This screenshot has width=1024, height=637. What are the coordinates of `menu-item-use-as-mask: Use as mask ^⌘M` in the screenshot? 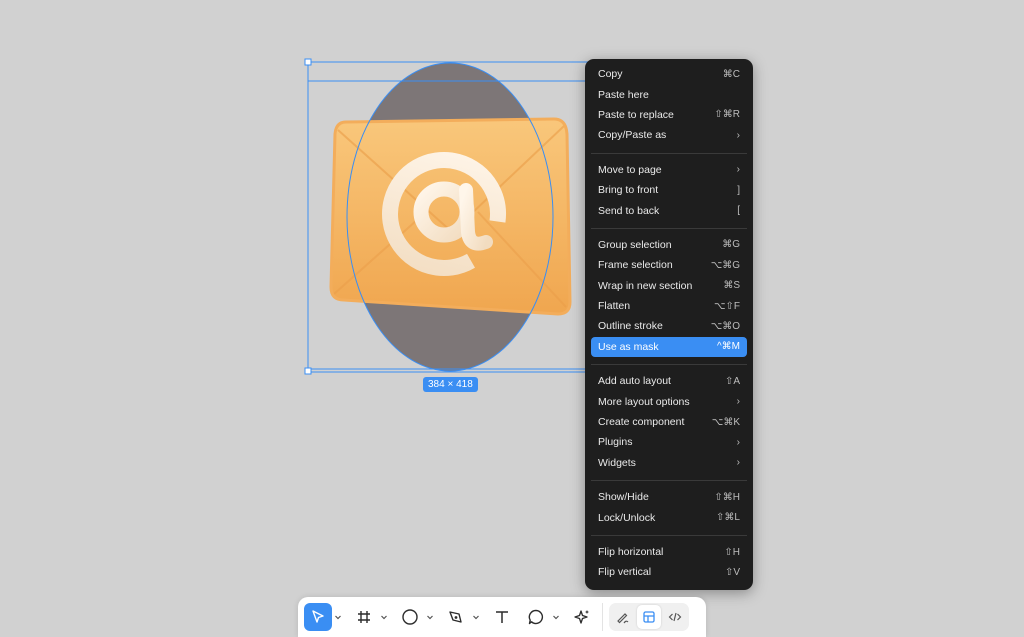 It's located at (669, 347).